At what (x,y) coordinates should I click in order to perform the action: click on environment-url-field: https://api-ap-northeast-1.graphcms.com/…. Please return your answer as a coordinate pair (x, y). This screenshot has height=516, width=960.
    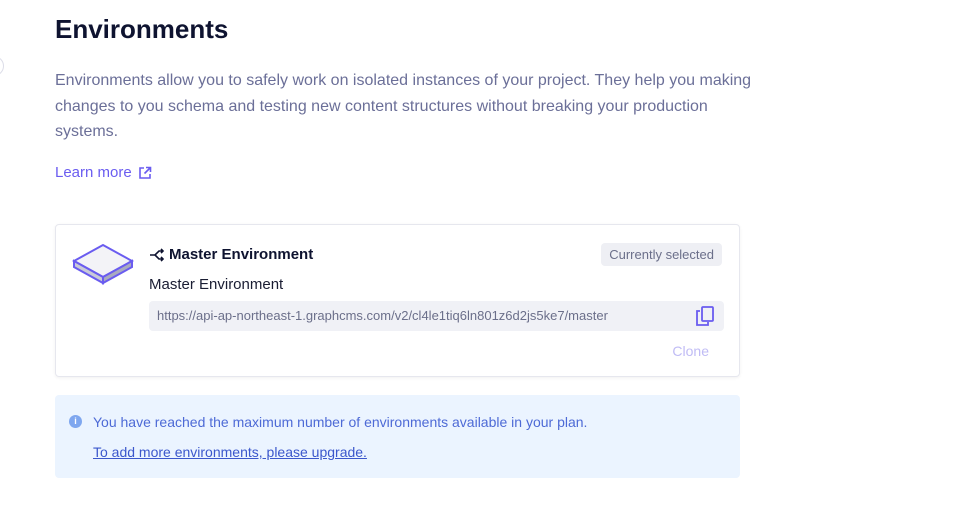
    Looking at the image, I should click on (436, 316).